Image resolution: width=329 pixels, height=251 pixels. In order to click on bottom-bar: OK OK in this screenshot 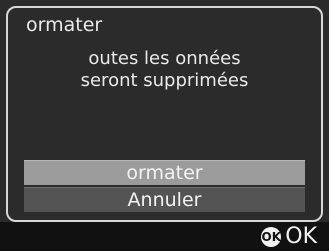, I will do `click(164, 236)`.